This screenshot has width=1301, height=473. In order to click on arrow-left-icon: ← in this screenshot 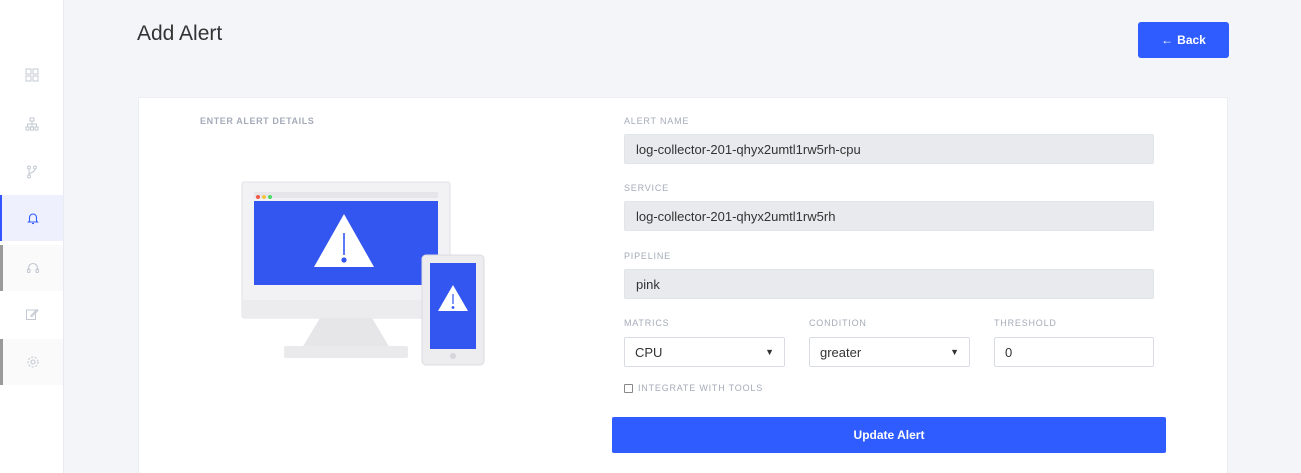, I will do `click(1167, 40)`.